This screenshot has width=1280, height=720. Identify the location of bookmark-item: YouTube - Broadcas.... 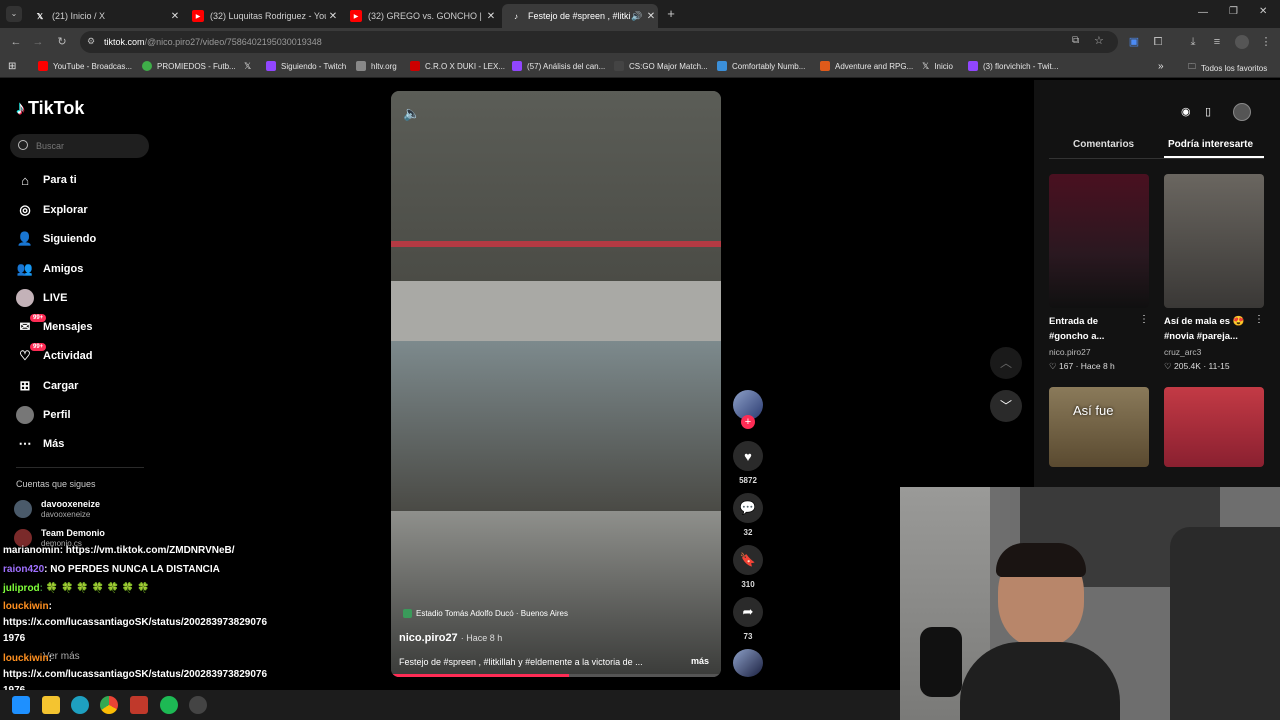
(85, 66).